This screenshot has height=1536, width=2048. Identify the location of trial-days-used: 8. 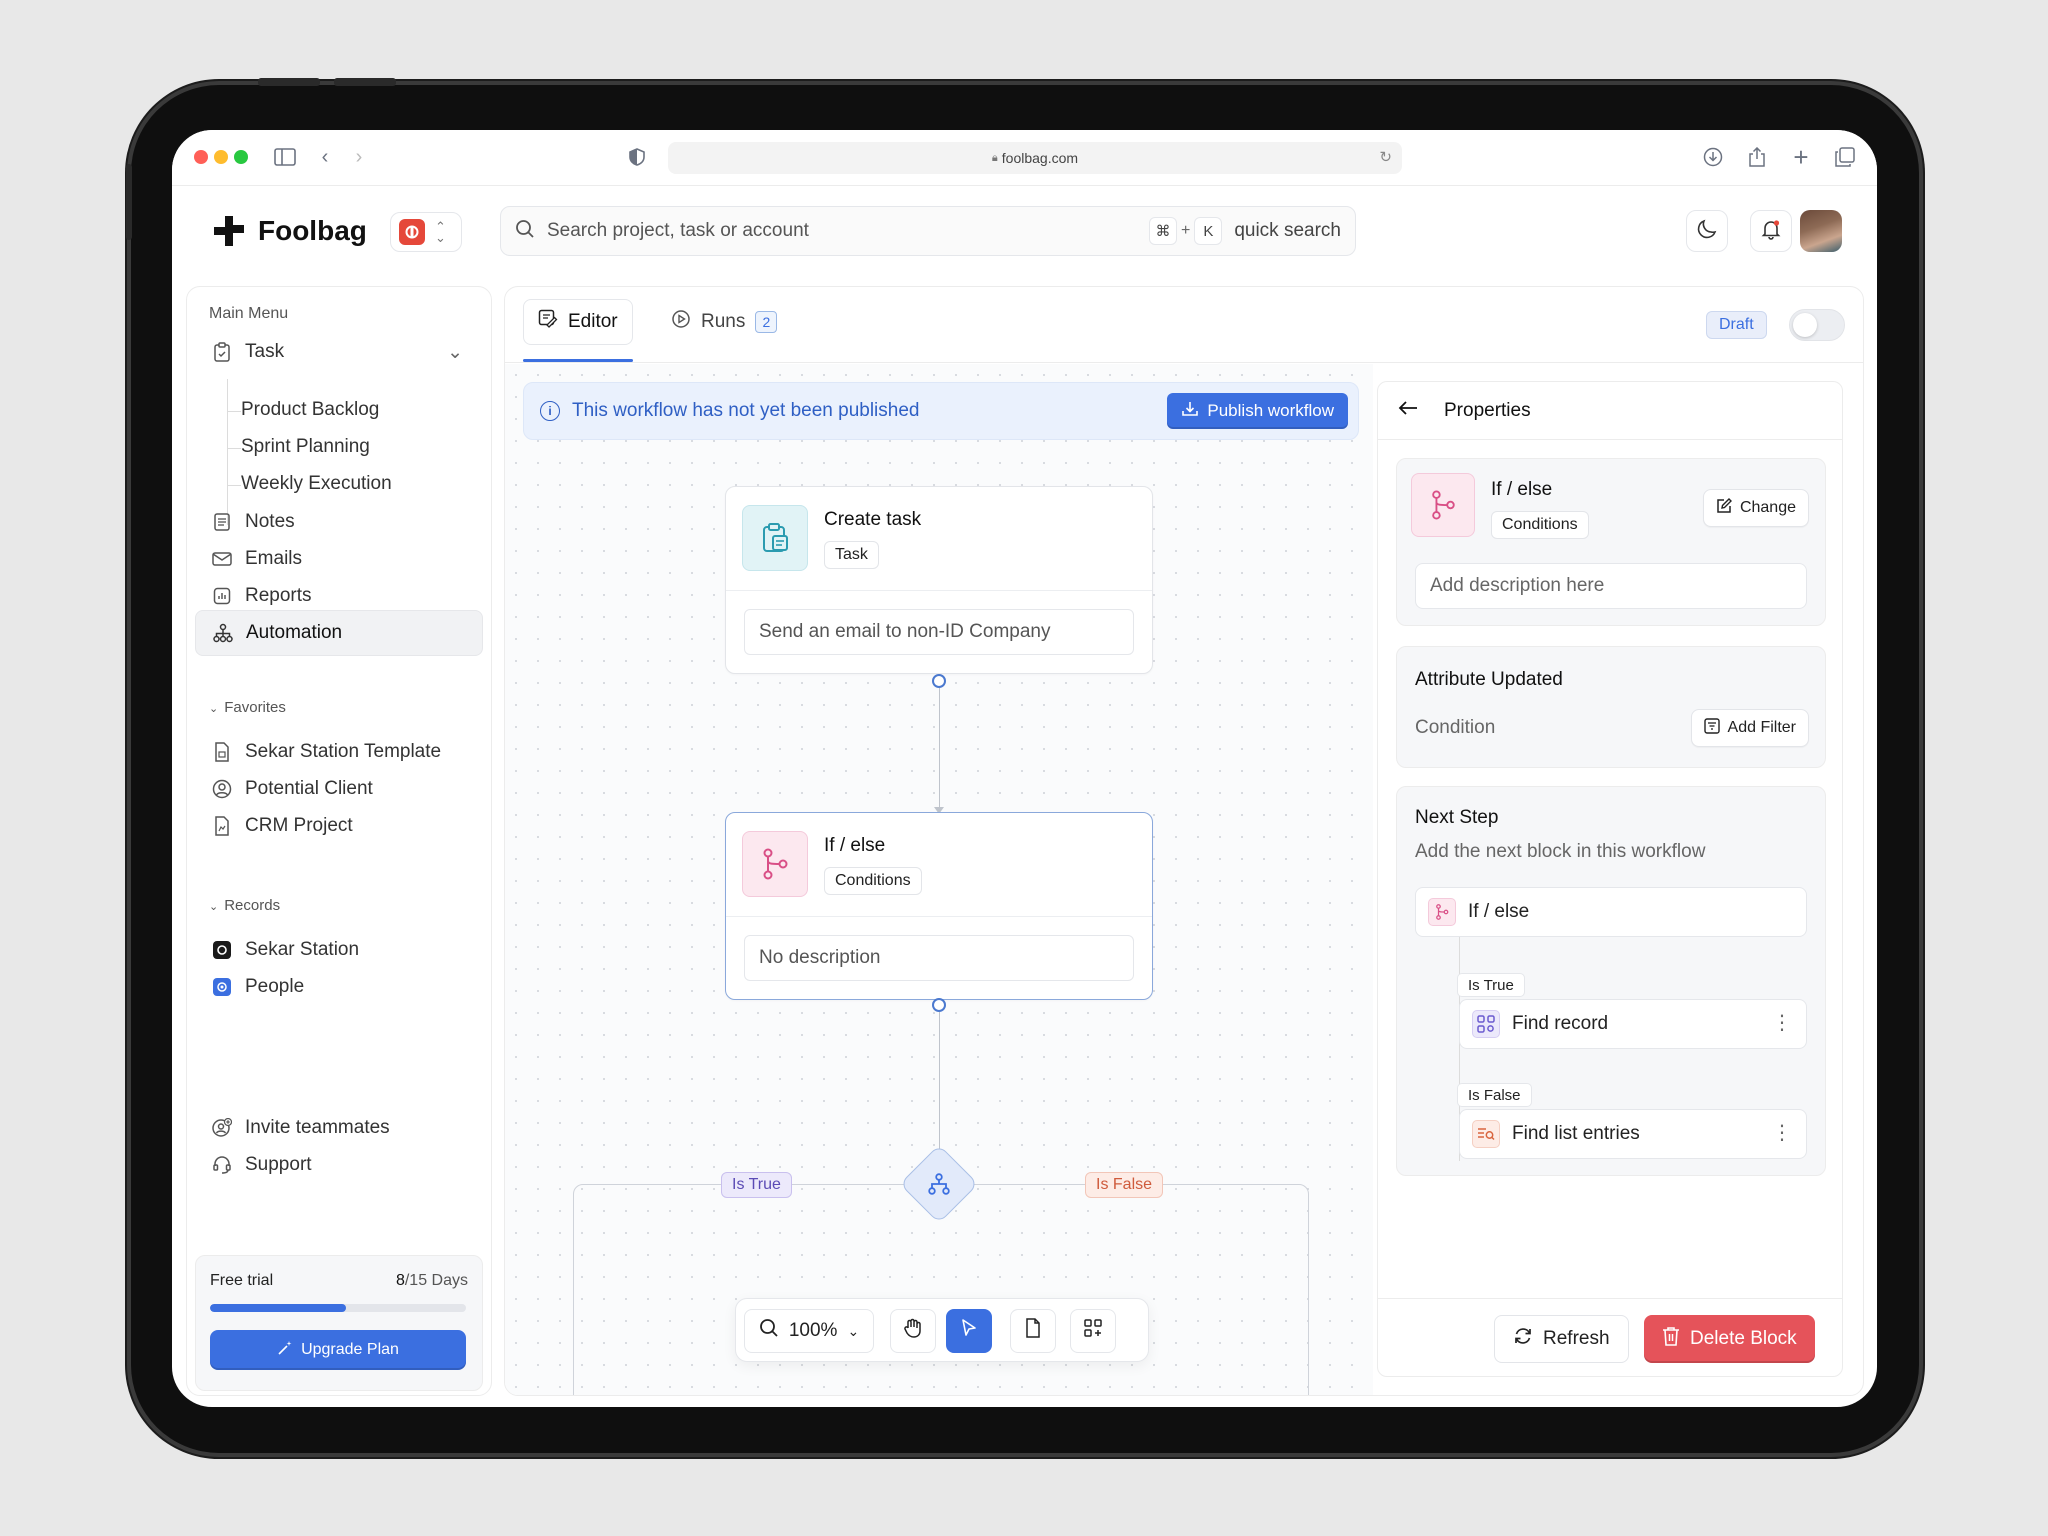
(400, 1280).